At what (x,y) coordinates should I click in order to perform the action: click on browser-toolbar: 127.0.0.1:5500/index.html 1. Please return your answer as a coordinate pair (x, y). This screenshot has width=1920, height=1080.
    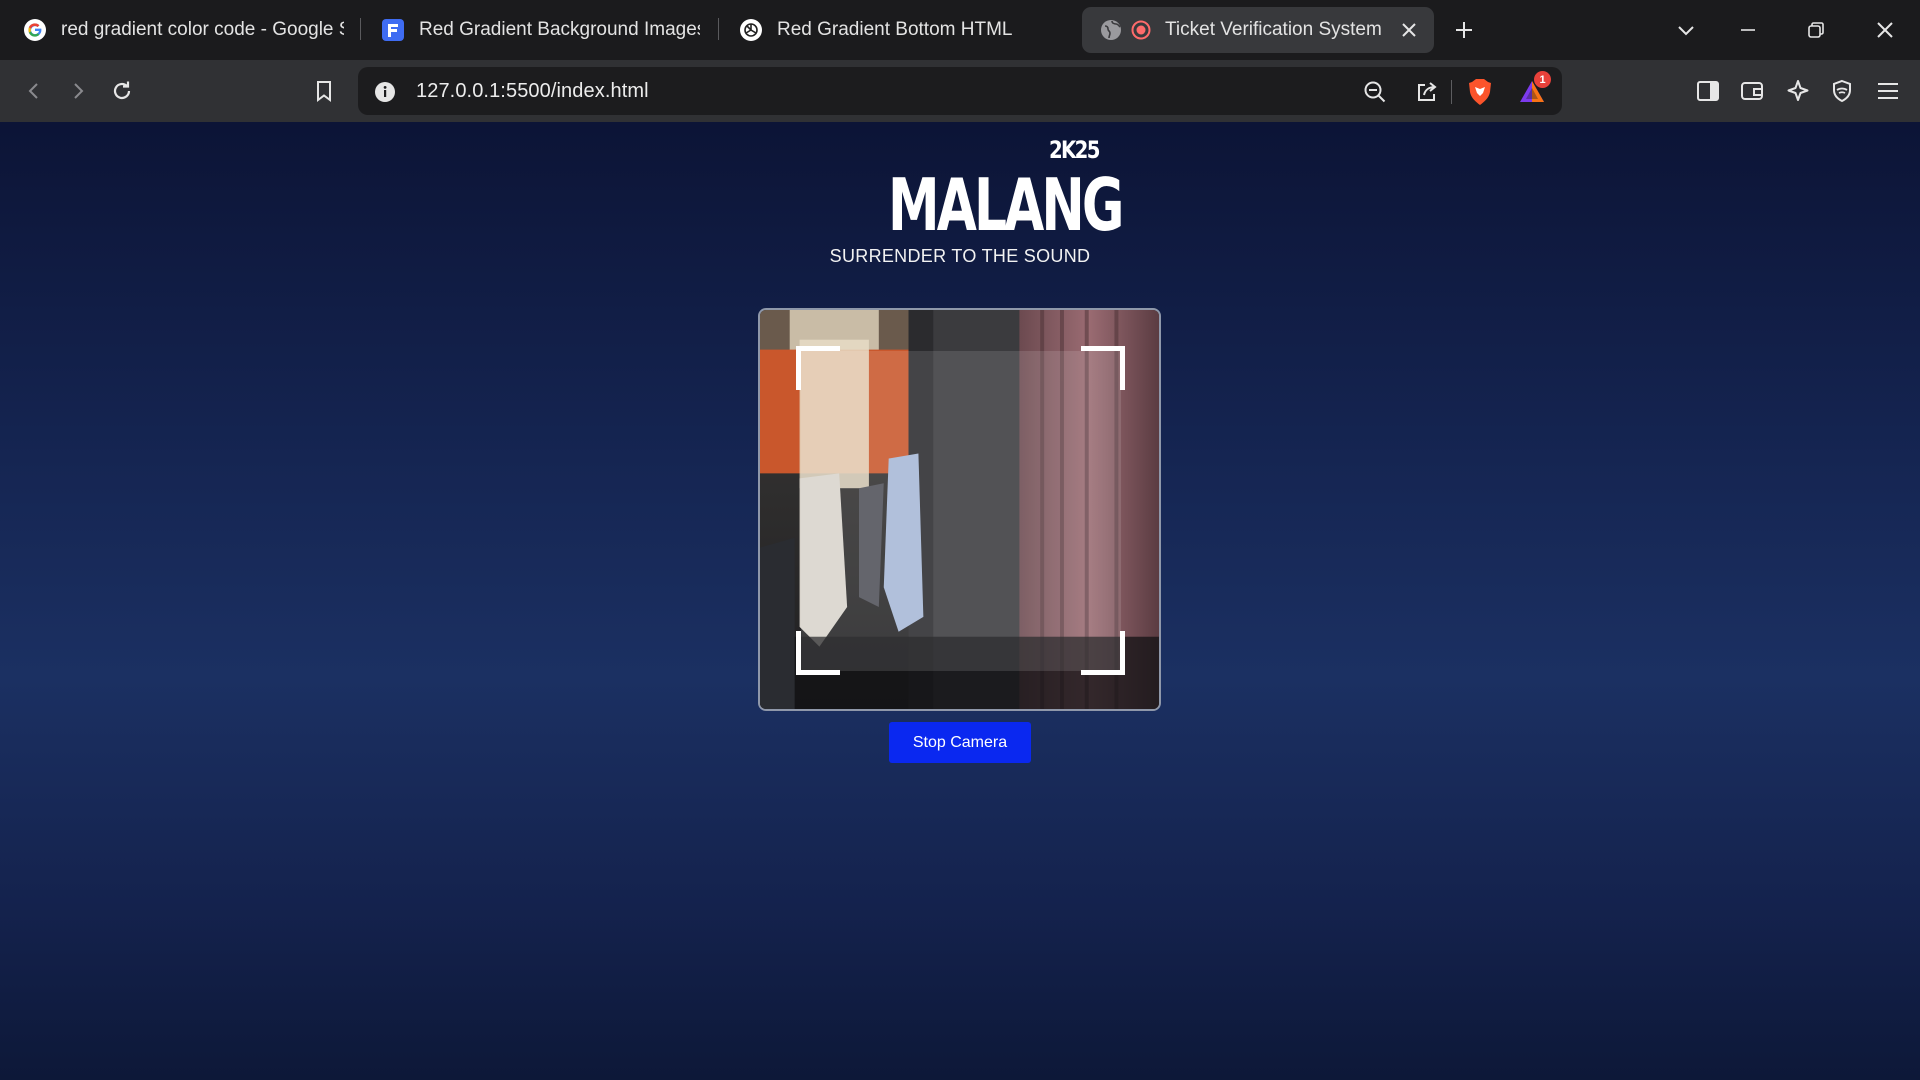
    Looking at the image, I should click on (960, 91).